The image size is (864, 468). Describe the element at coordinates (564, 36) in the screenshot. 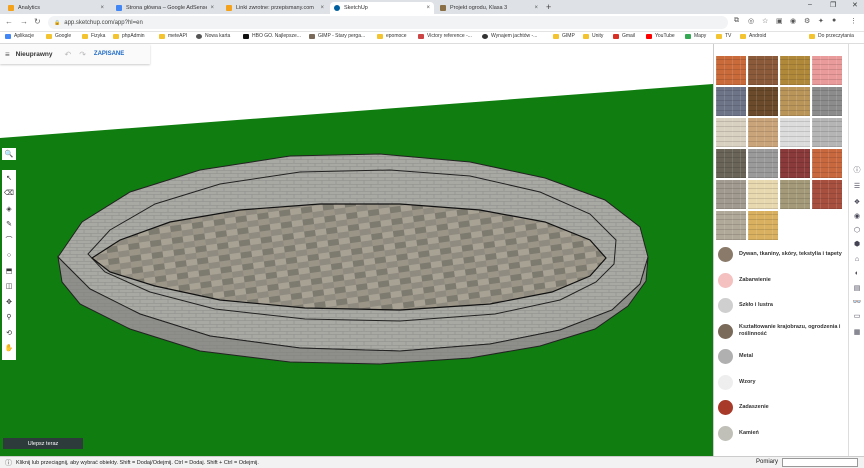

I see `bookmark-item: GIMP` at that location.